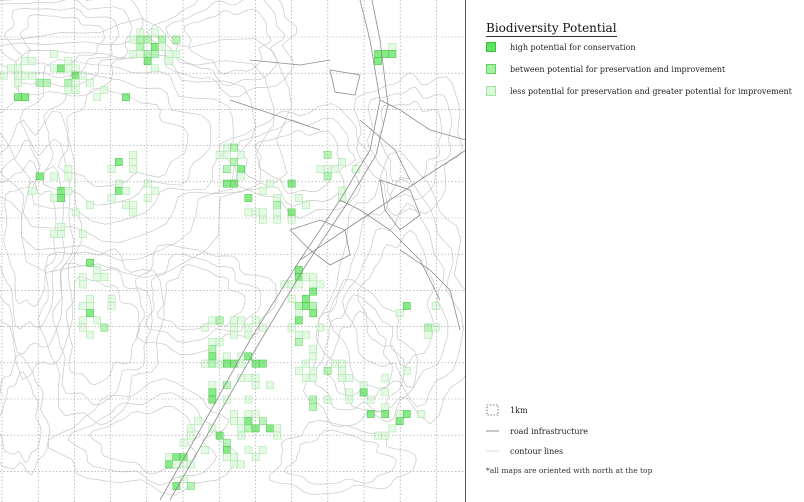  I want to click on contour-line-icon, so click(492, 451).